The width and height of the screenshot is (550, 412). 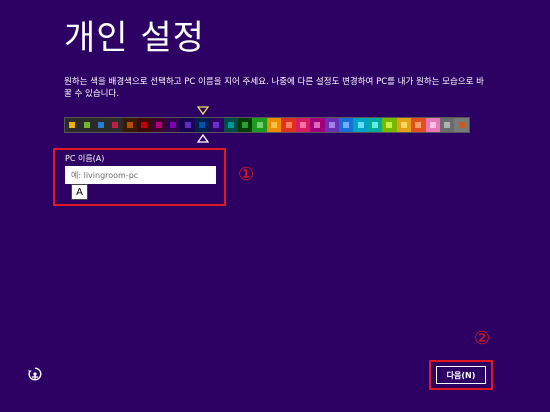 What do you see at coordinates (203, 138) in the screenshot?
I see `triangle-up-icon` at bounding box center [203, 138].